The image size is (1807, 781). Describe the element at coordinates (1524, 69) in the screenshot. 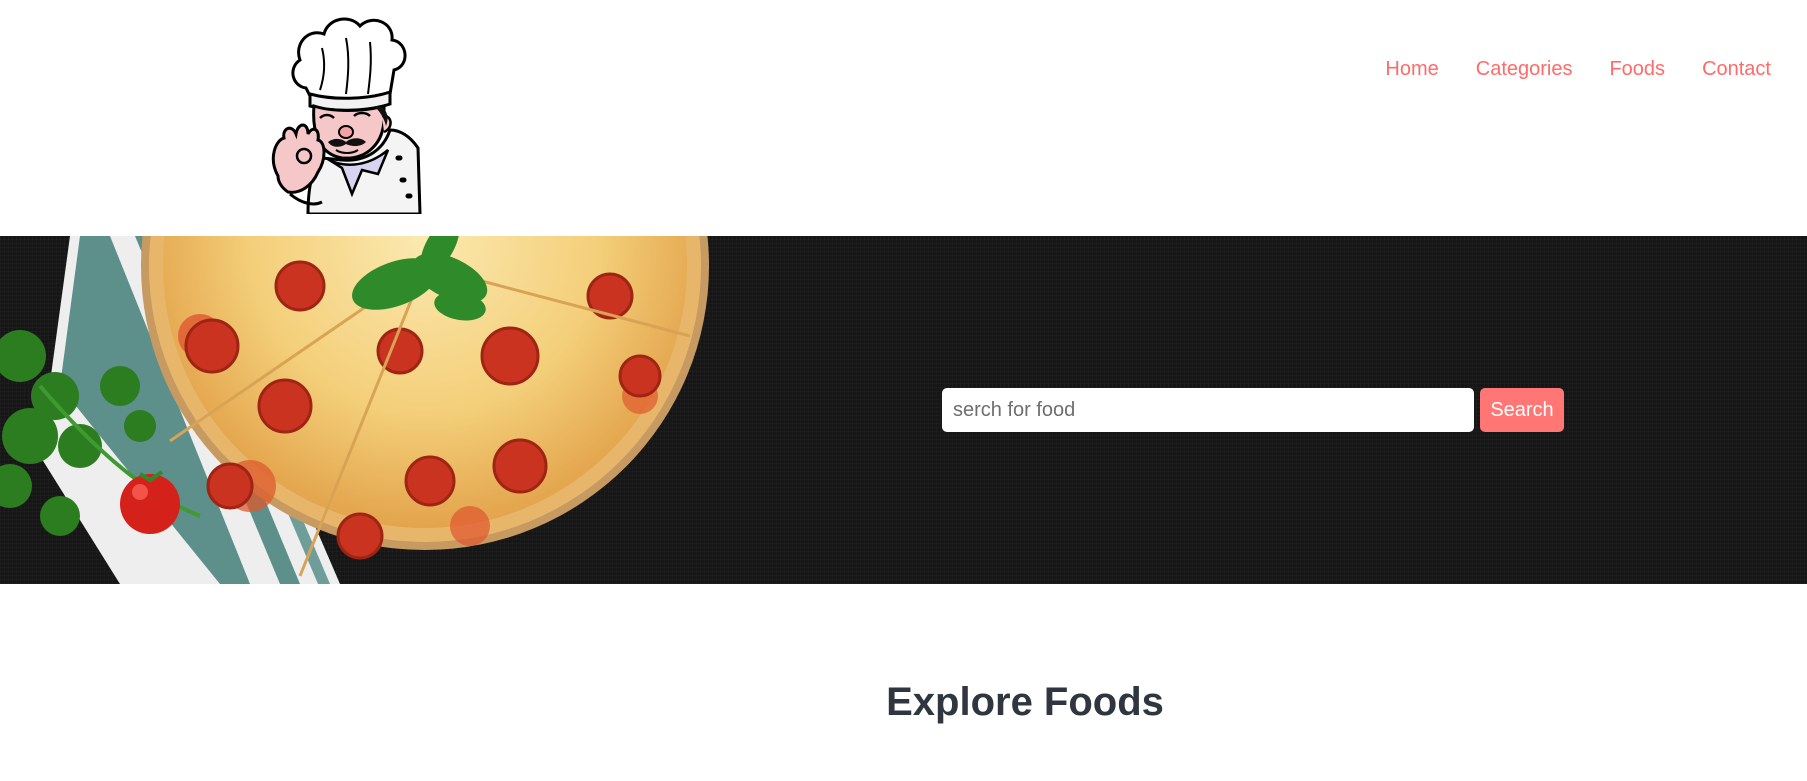

I see `nav-categories-link: Categories` at that location.